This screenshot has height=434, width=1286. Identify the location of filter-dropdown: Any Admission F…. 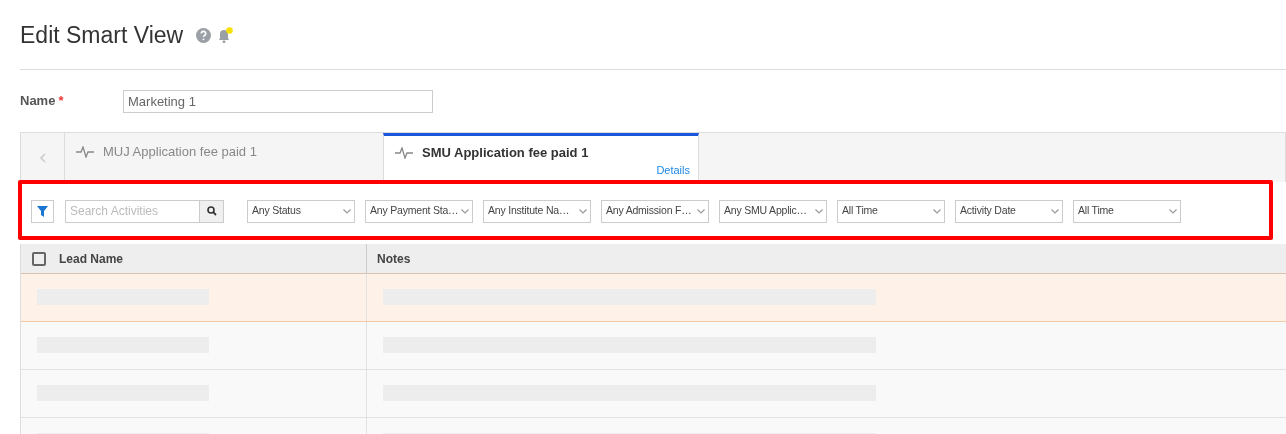
(655, 211).